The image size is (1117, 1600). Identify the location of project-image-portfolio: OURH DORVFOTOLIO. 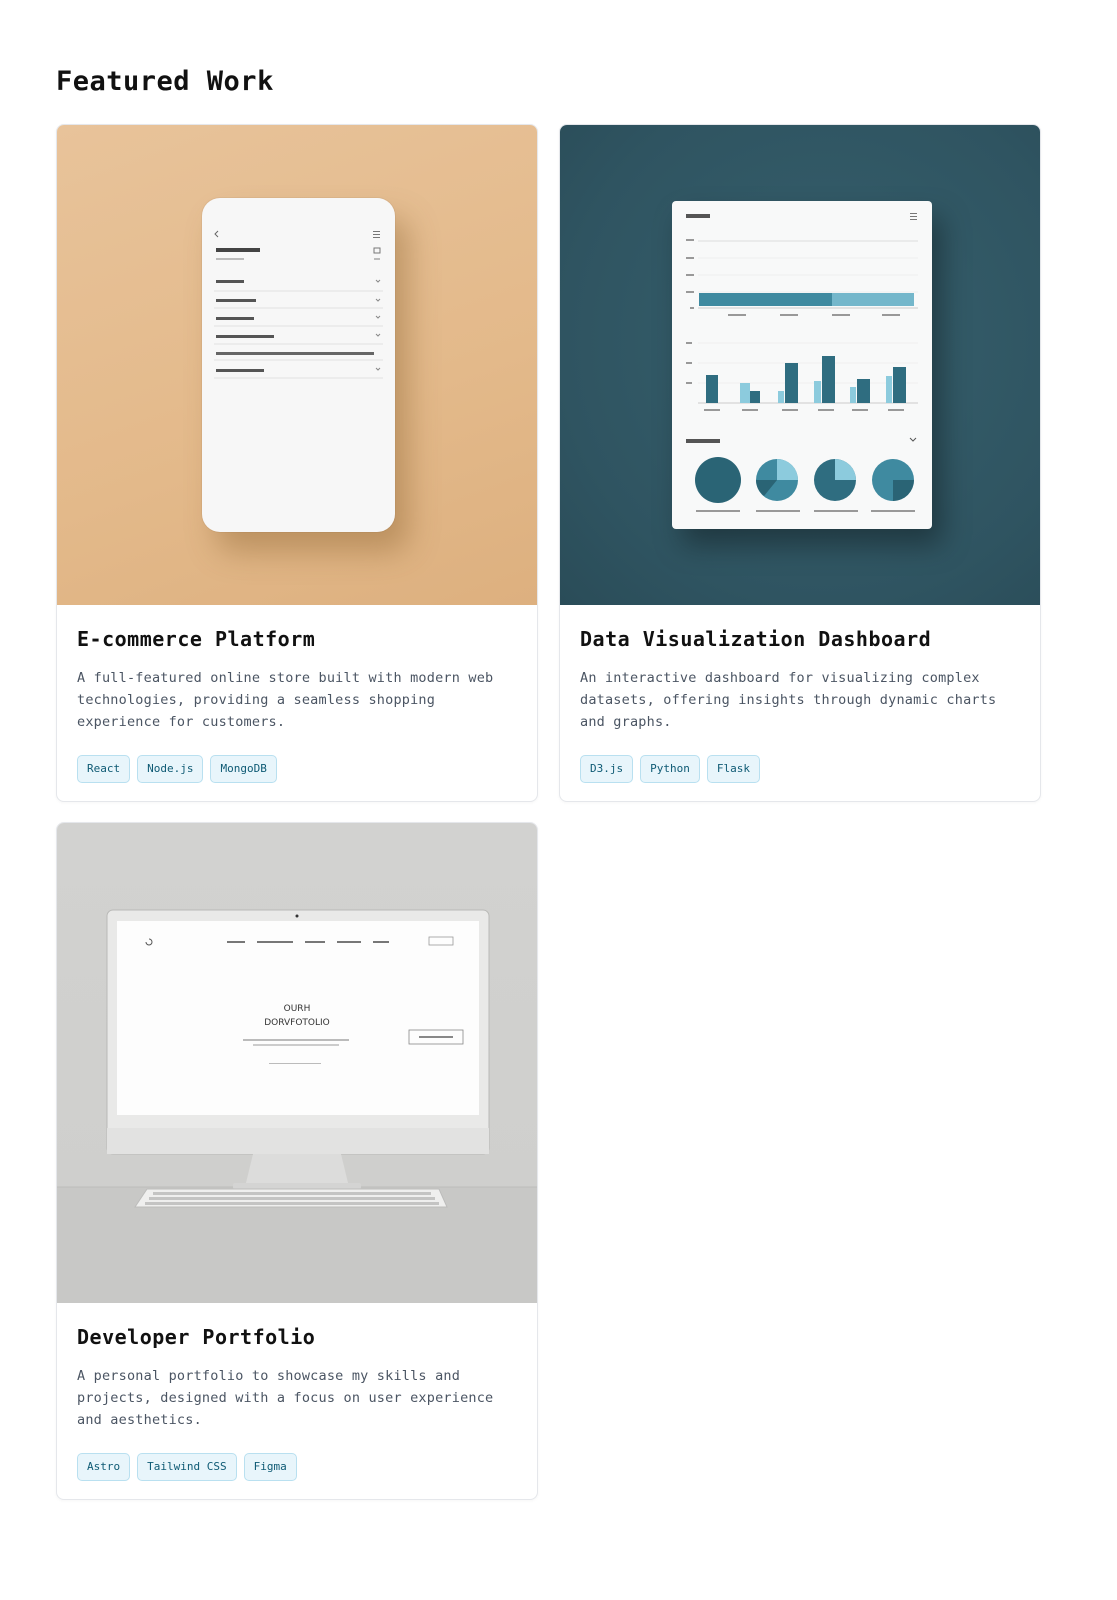
(297, 1063).